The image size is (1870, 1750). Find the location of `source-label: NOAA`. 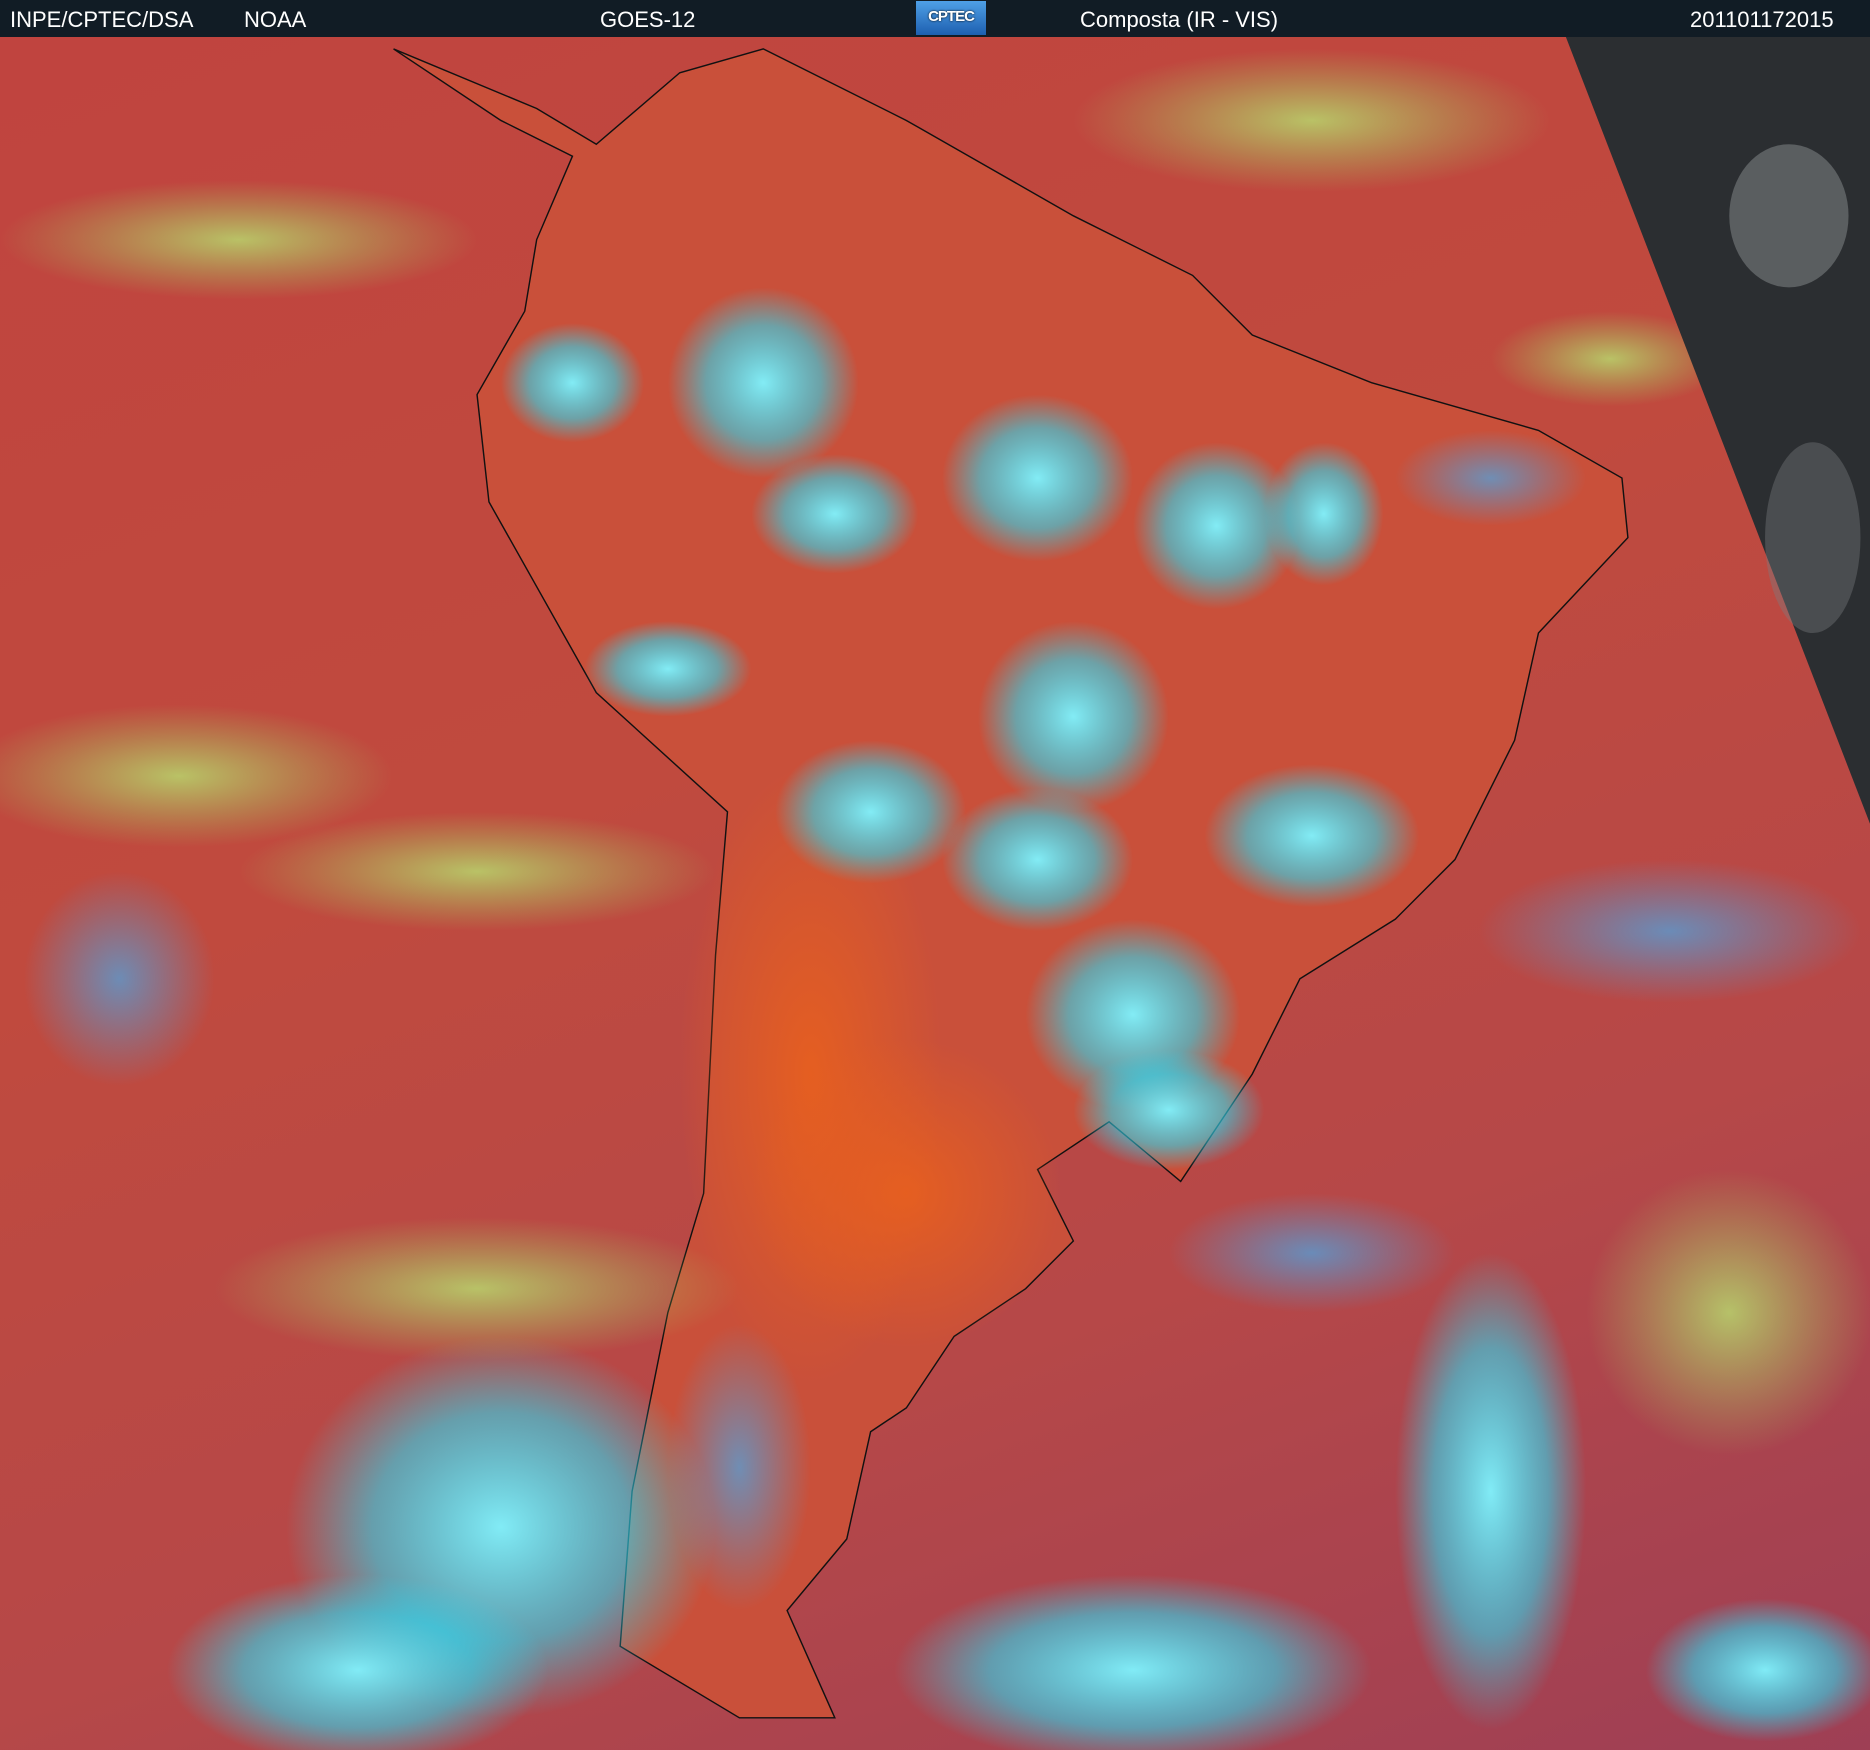

source-label: NOAA is located at coordinates (275, 19).